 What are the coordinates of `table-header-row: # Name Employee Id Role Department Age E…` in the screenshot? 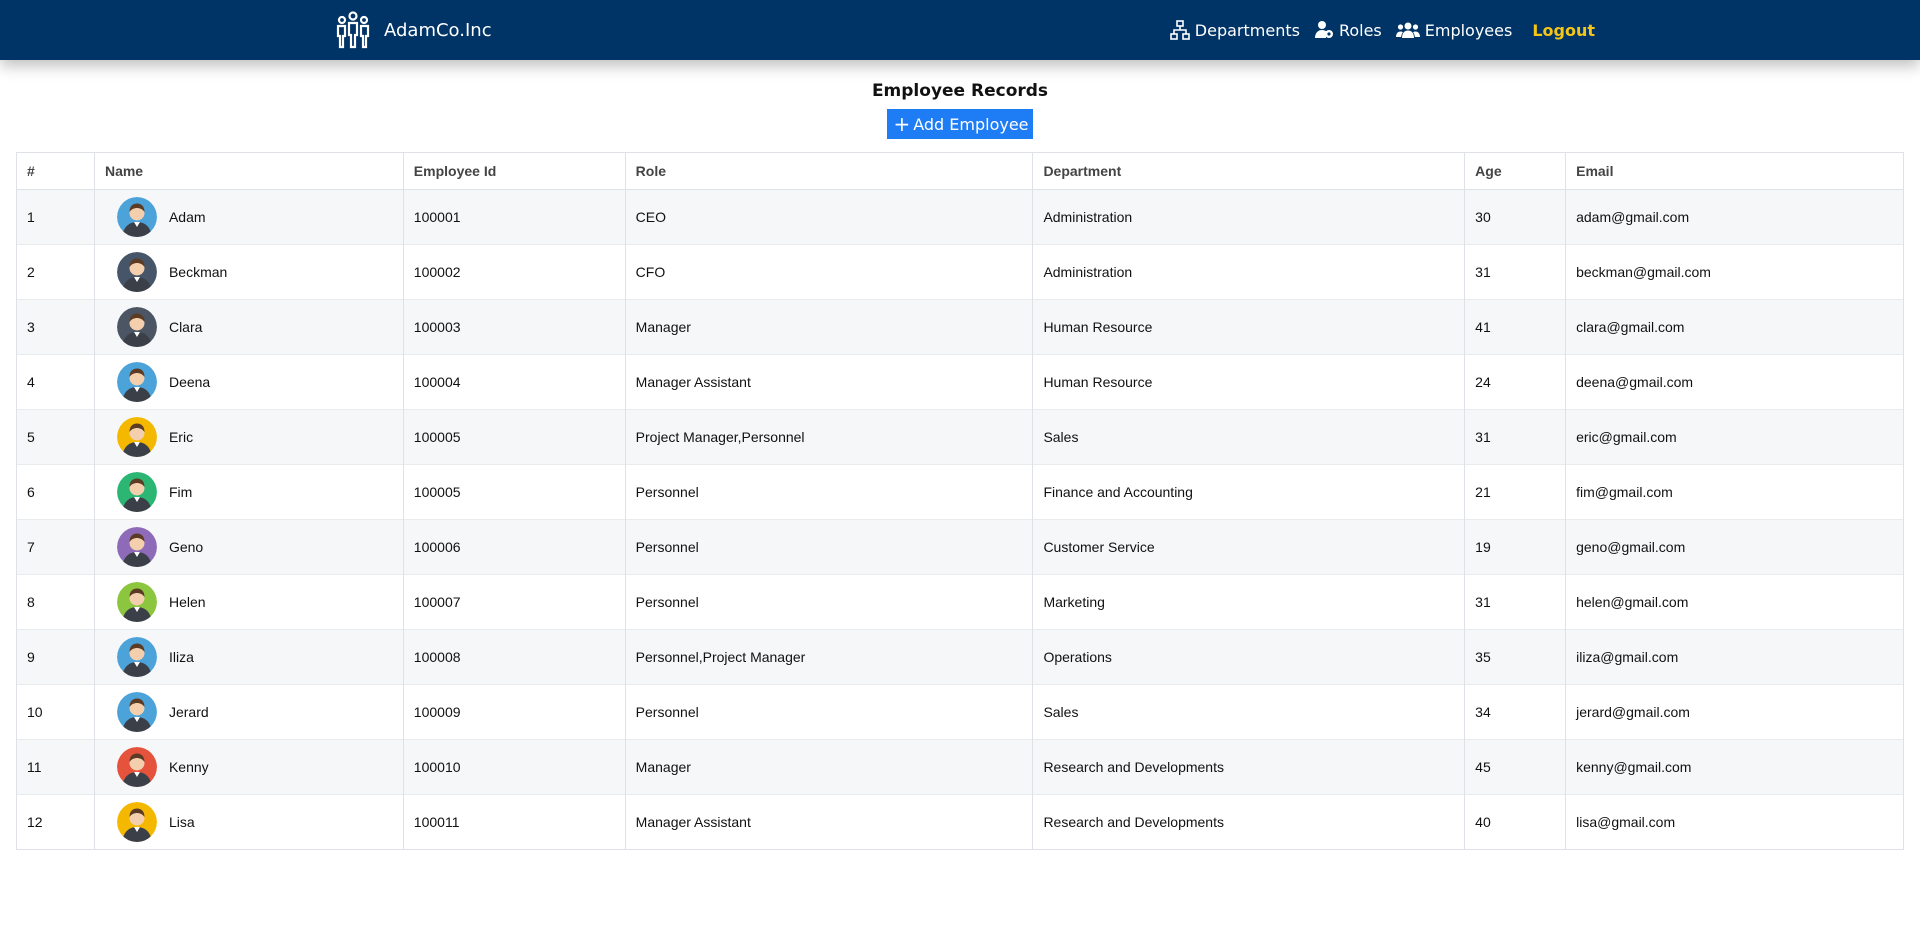 It's located at (960, 171).